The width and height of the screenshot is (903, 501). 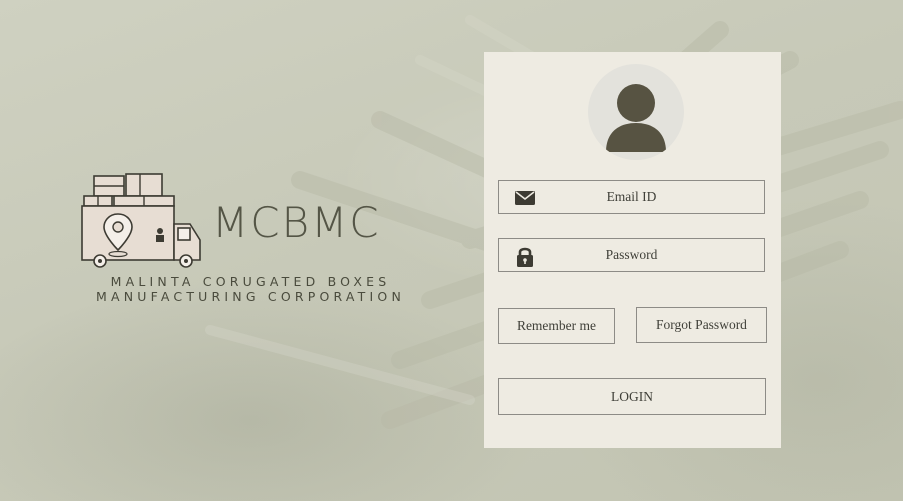 I want to click on avatar, so click(x=636, y=112).